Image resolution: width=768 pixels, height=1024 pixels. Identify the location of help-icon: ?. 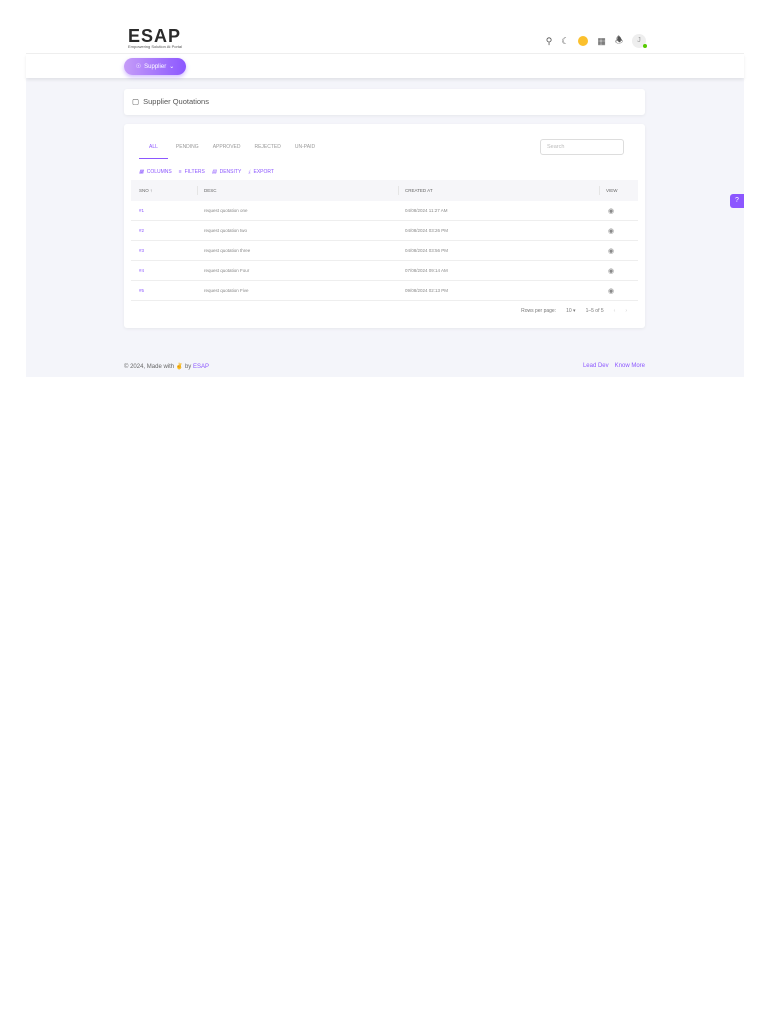
(737, 200).